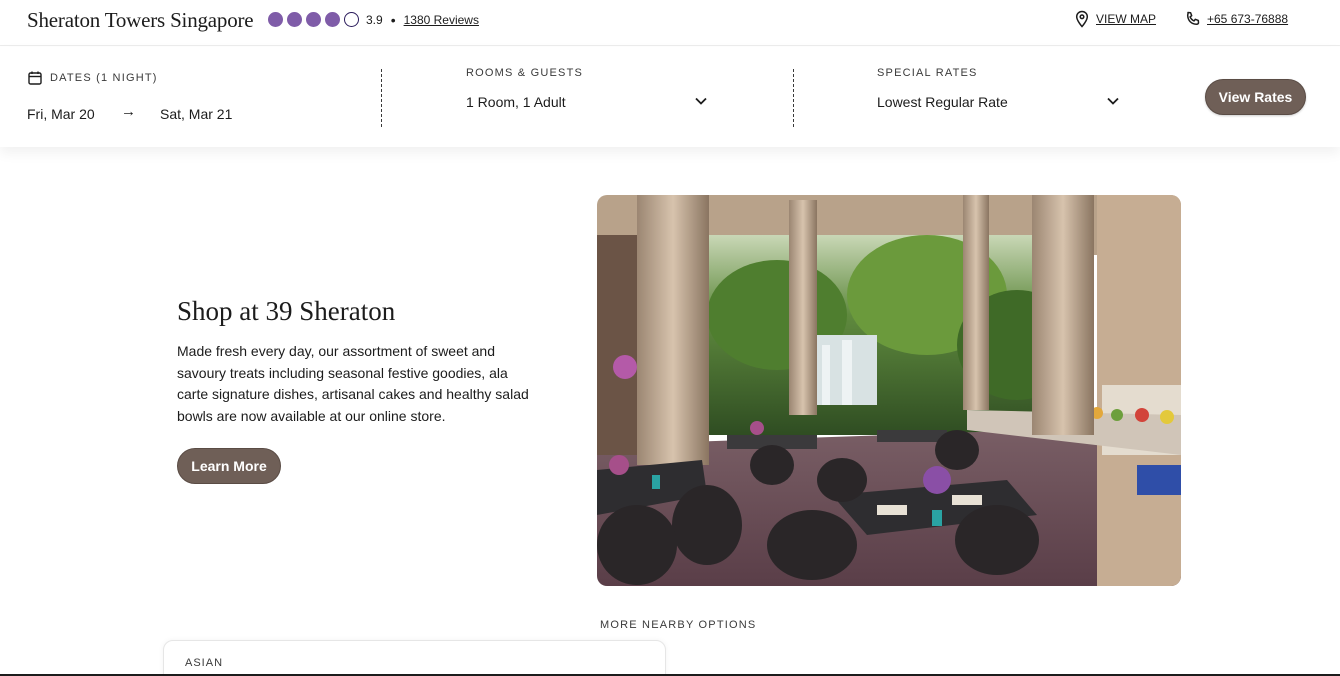 Image resolution: width=1340 pixels, height=676 pixels. I want to click on check-in-date: Fri, Mar 20, so click(61, 114).